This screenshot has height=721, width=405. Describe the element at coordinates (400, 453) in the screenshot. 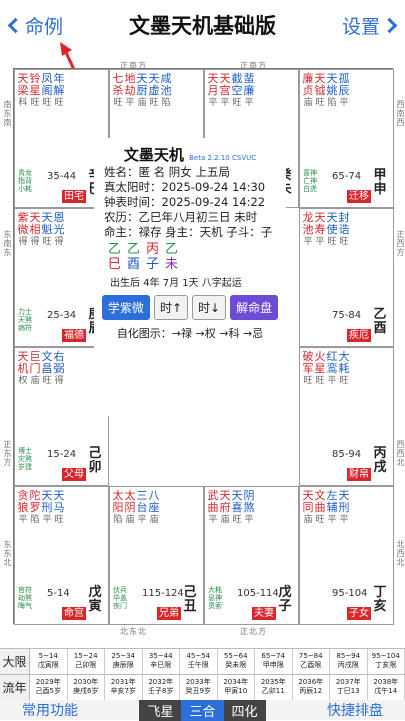

I see `dir-label-right3: 西西北` at that location.